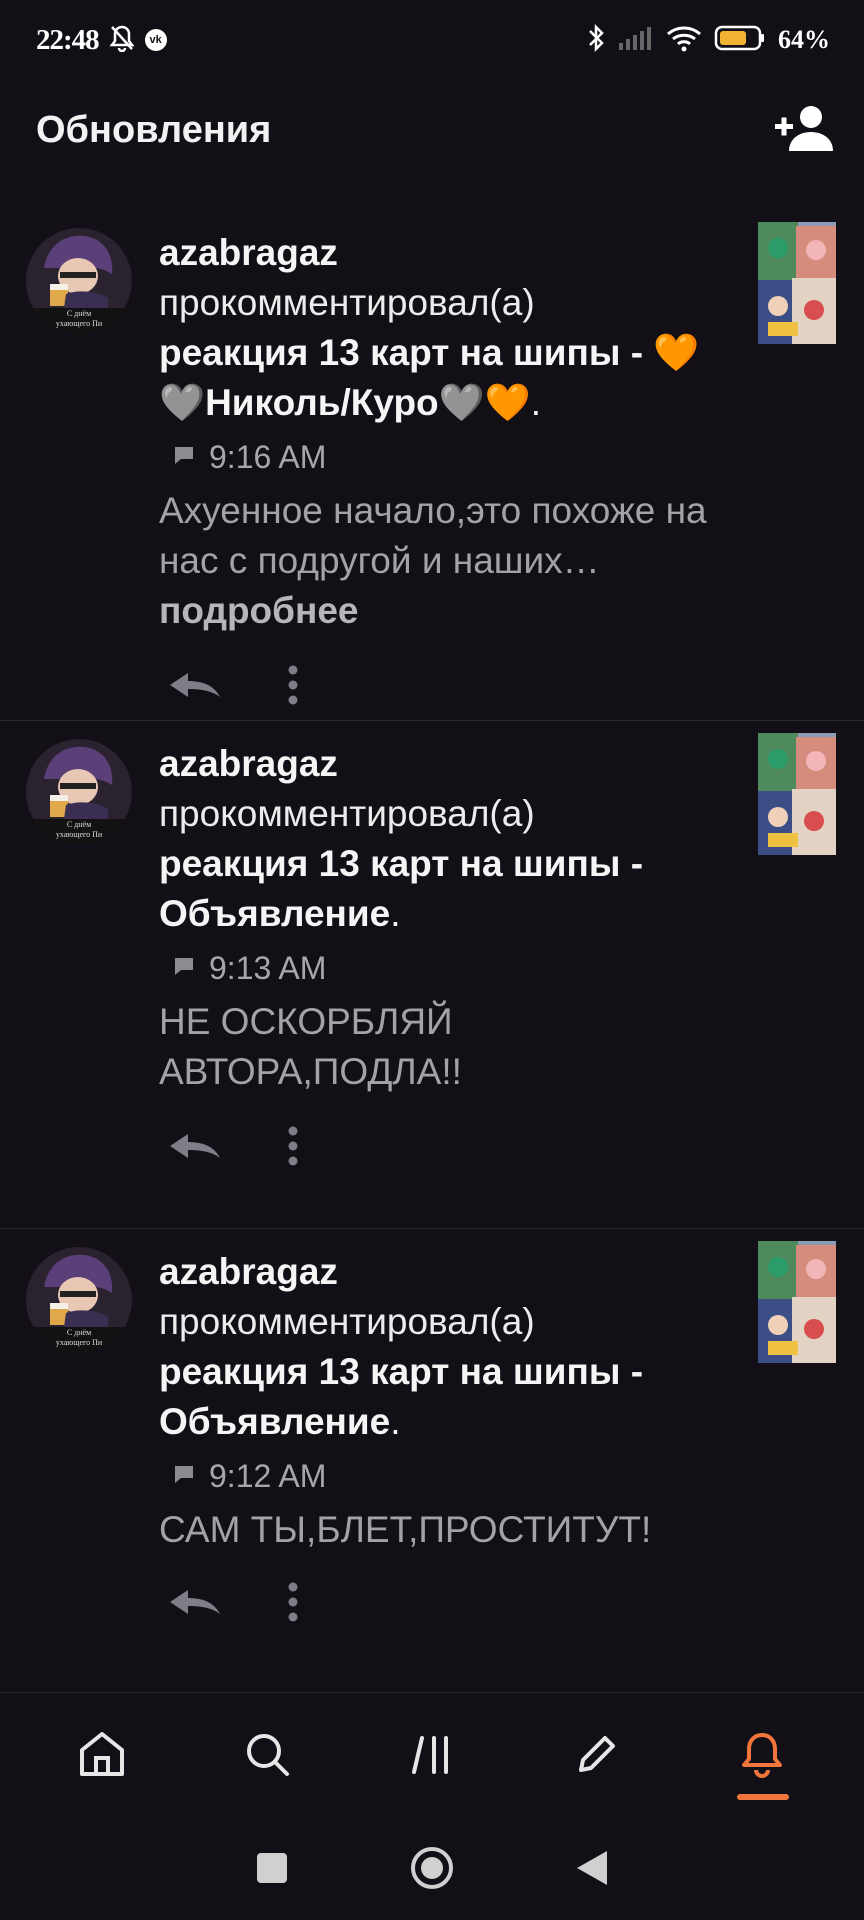 Image resolution: width=864 pixels, height=1920 pixels. I want to click on circle-icon, so click(432, 1870).